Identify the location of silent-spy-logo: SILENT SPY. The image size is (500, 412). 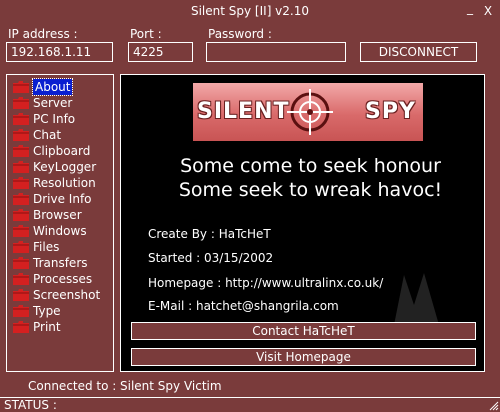
(308, 112).